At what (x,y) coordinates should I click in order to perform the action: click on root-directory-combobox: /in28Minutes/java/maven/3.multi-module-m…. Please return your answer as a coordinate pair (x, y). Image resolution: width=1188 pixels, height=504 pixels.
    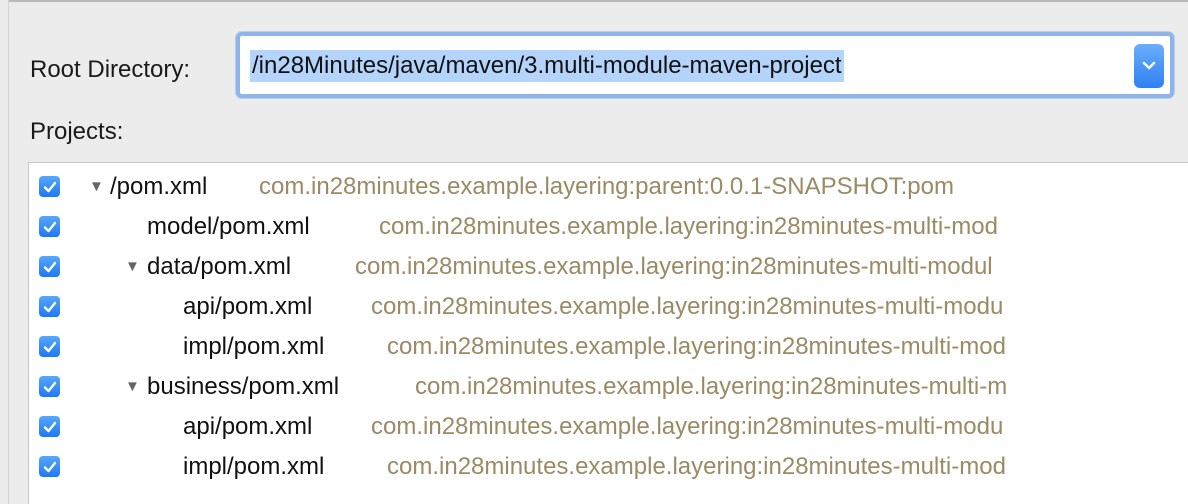
    Looking at the image, I should click on (705, 65).